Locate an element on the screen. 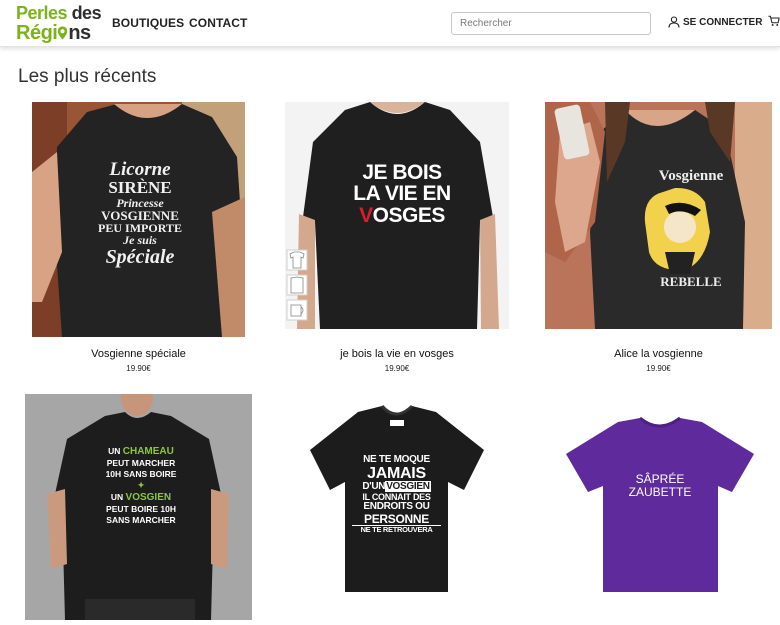 This screenshot has width=780, height=625. shirt-text-line: LA VIE EN is located at coordinates (402, 194).